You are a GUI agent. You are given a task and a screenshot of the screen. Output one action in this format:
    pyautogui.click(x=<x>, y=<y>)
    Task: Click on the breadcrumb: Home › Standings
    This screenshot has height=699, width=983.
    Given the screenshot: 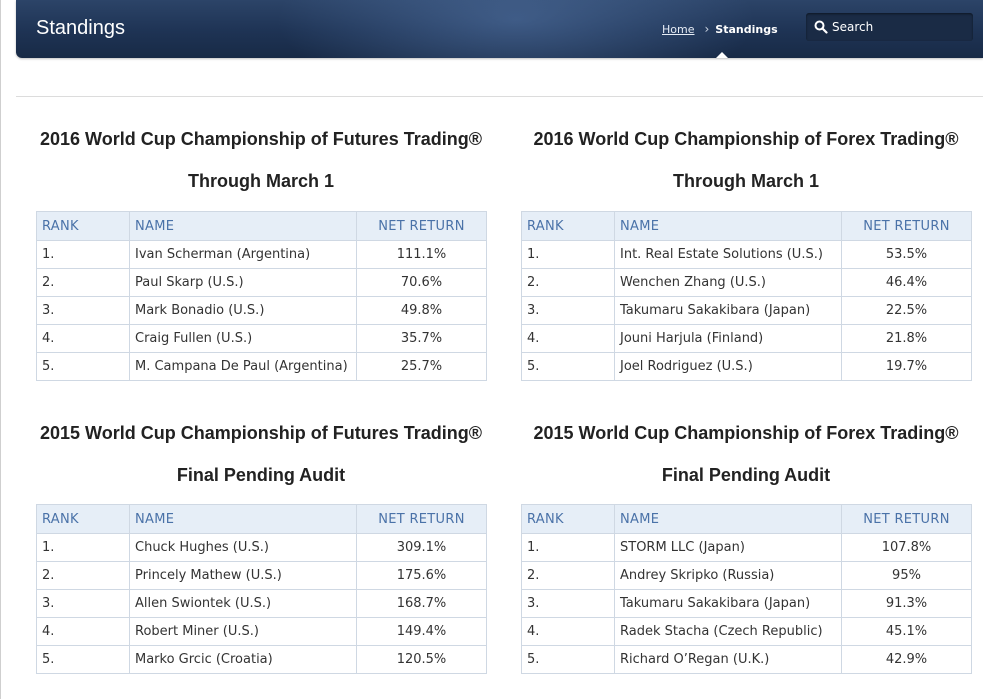 What is the action you would take?
    pyautogui.click(x=720, y=29)
    